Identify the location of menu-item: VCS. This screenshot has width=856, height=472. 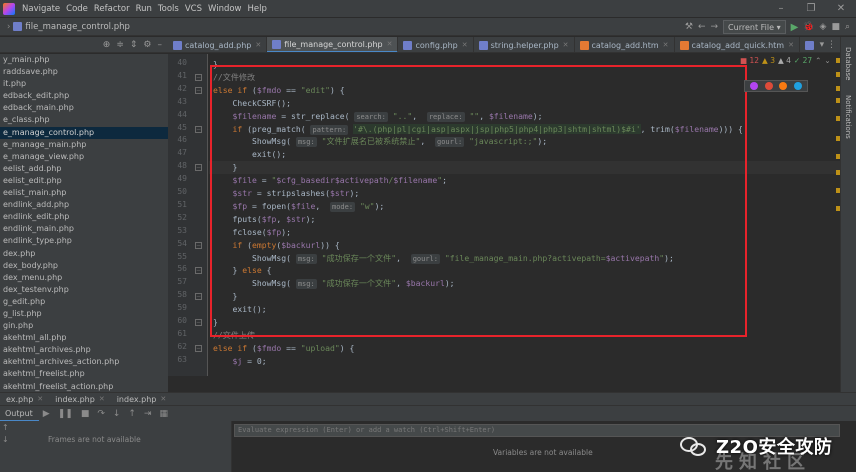
(193, 9).